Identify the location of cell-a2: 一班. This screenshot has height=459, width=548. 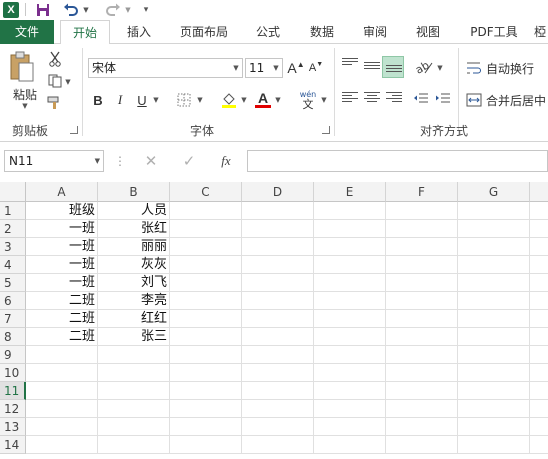
(62, 229).